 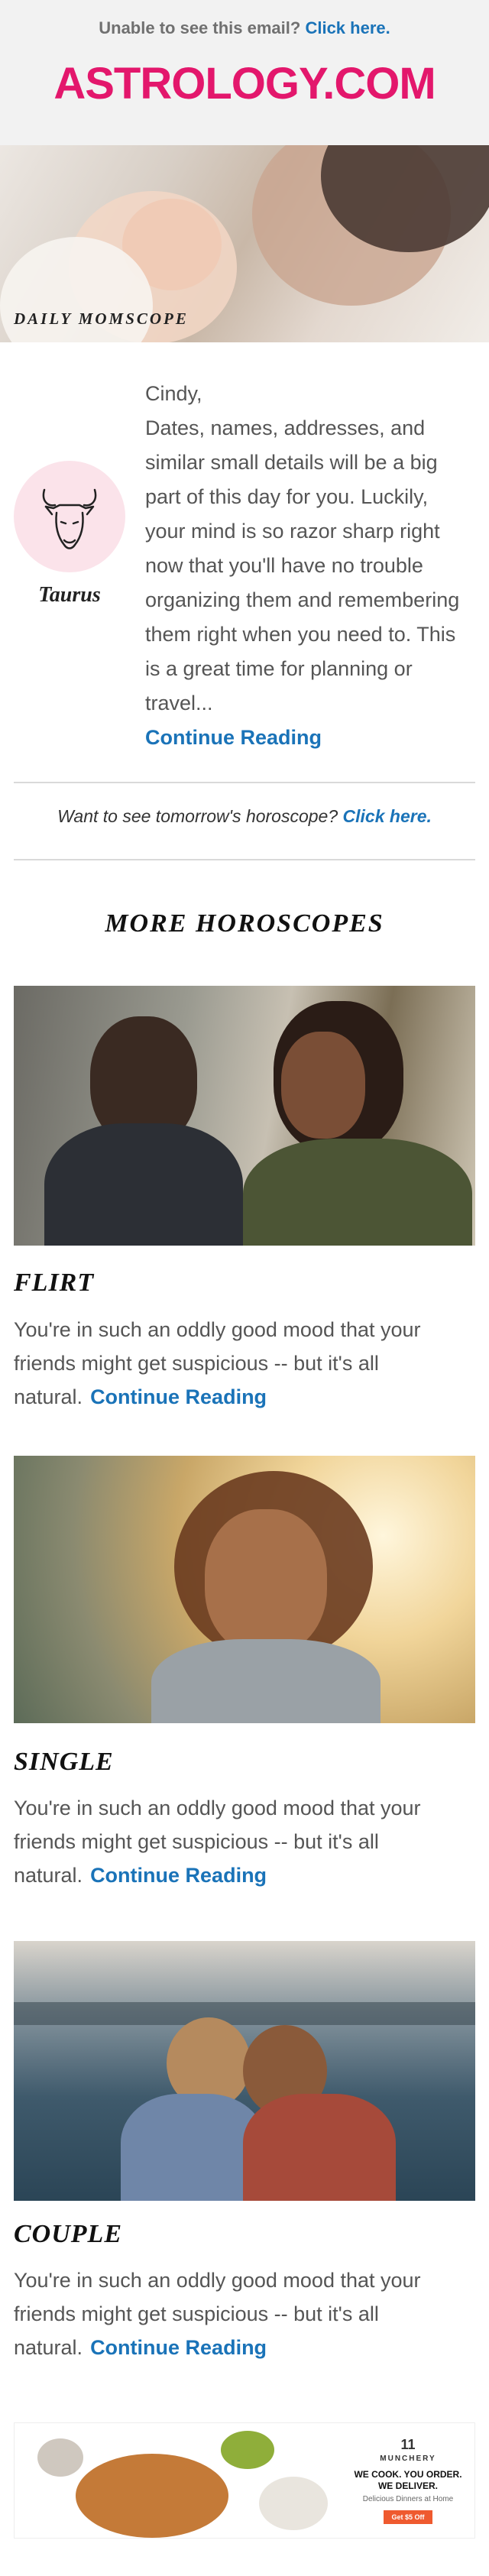 What do you see at coordinates (173, 393) in the screenshot?
I see `greeting: Cindy,` at bounding box center [173, 393].